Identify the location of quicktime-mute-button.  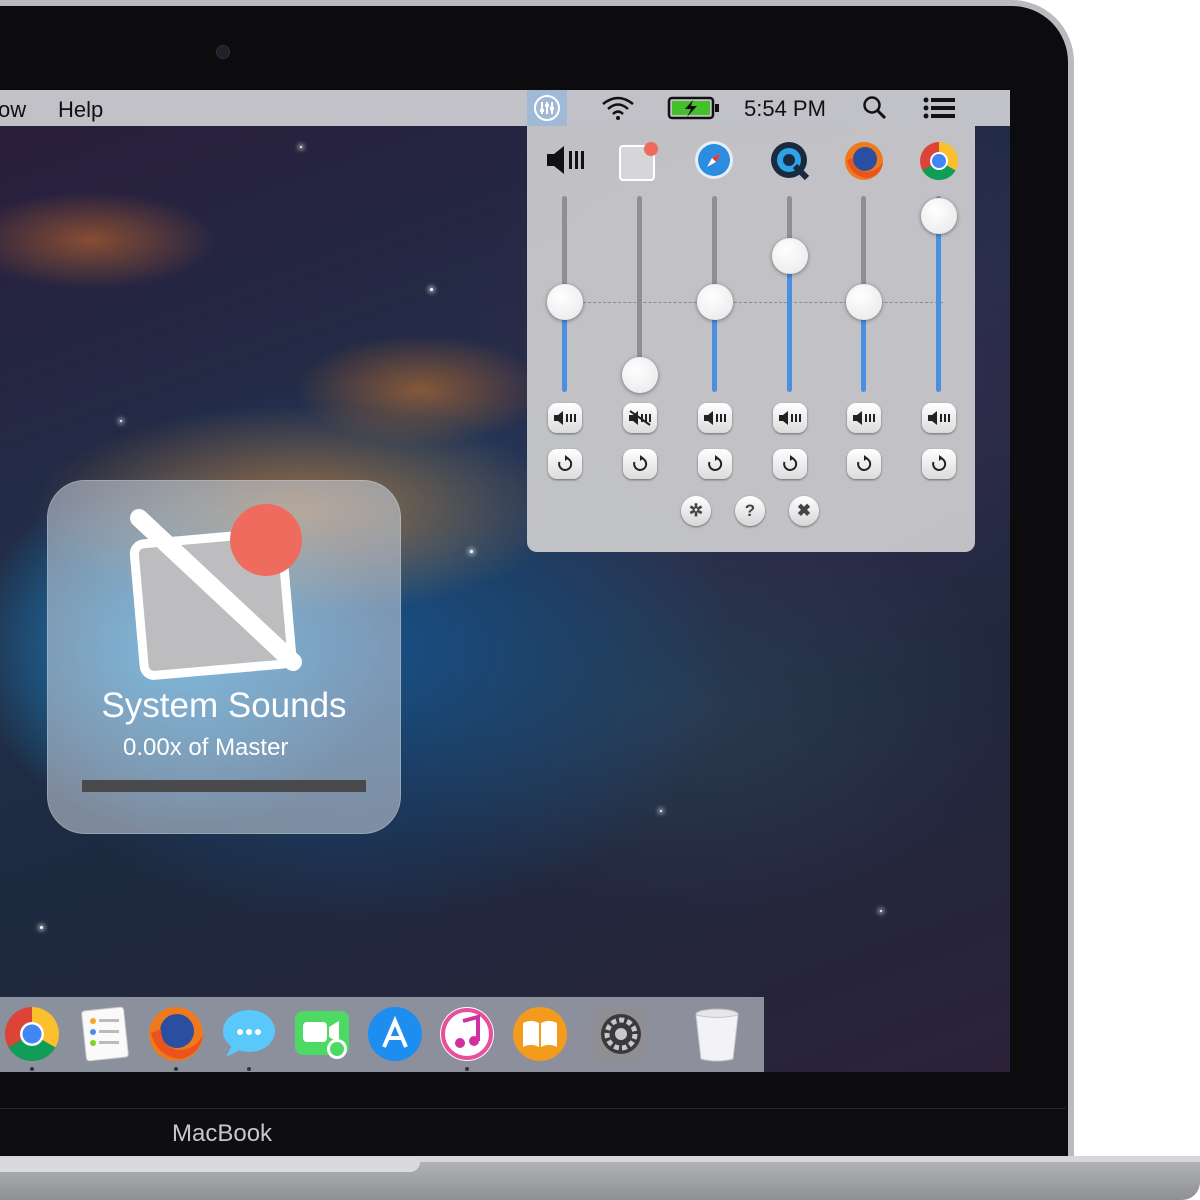
(790, 418).